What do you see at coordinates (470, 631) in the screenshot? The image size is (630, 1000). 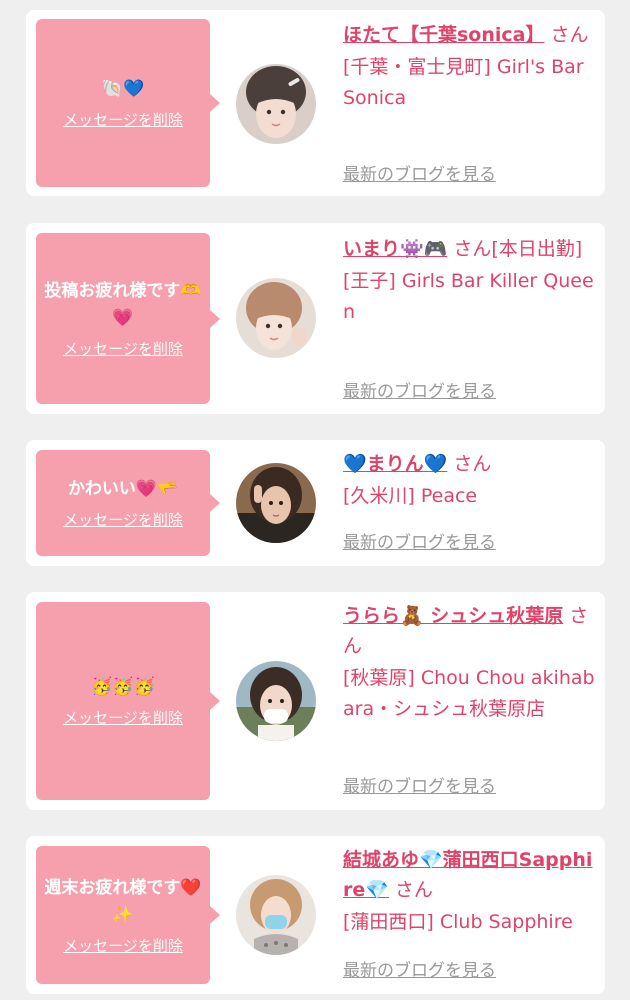 I see `cast-name-line: うらら🧸 シュシュ秋葉原 さん` at bounding box center [470, 631].